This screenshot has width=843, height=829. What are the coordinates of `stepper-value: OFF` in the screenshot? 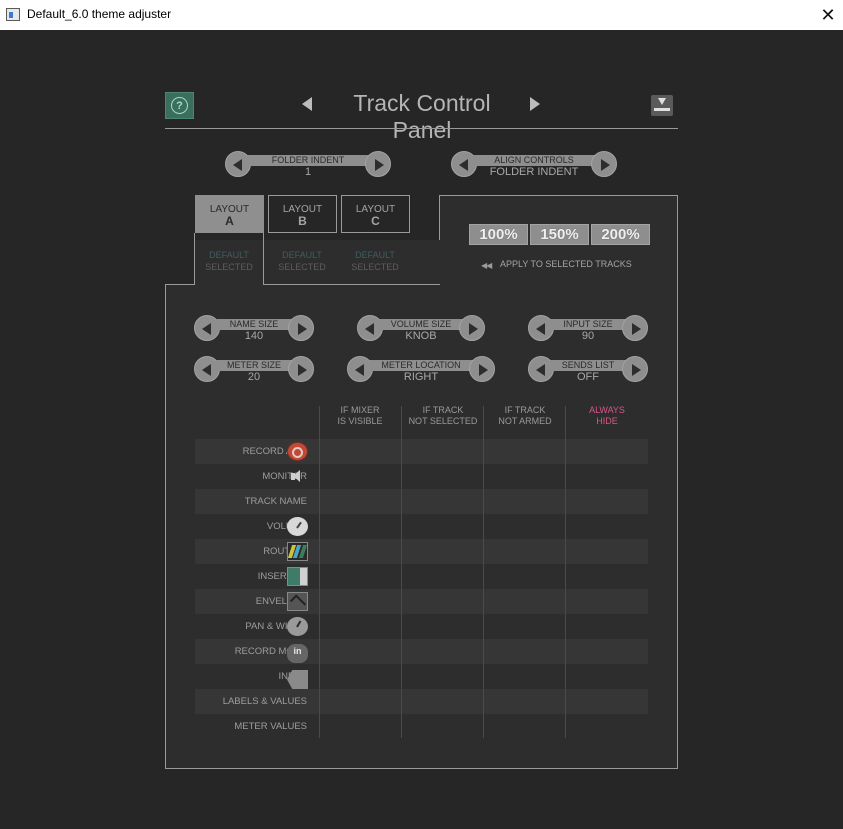 It's located at (588, 377).